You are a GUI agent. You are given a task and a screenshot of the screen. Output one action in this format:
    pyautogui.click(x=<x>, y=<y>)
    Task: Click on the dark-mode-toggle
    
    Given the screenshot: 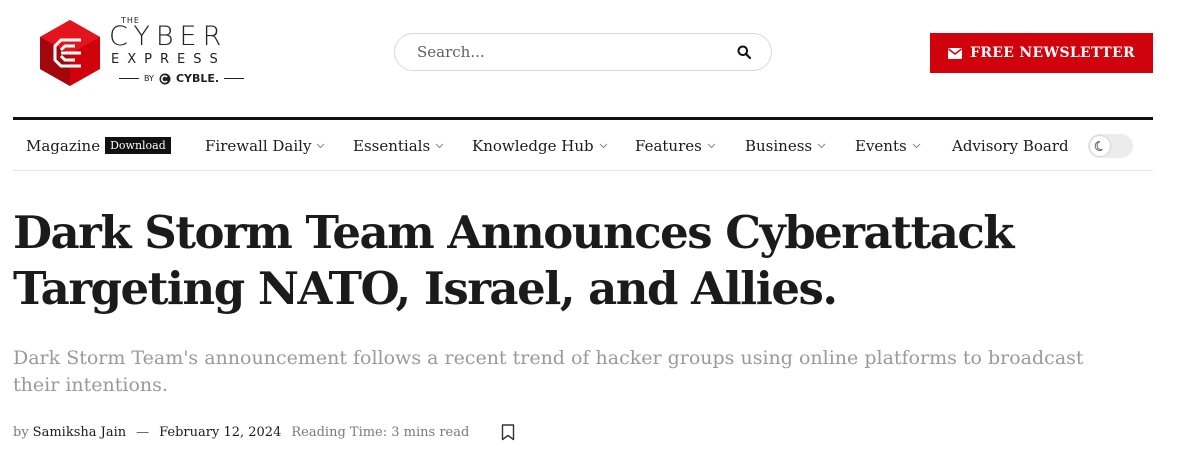 What is the action you would take?
    pyautogui.click(x=1110, y=146)
    